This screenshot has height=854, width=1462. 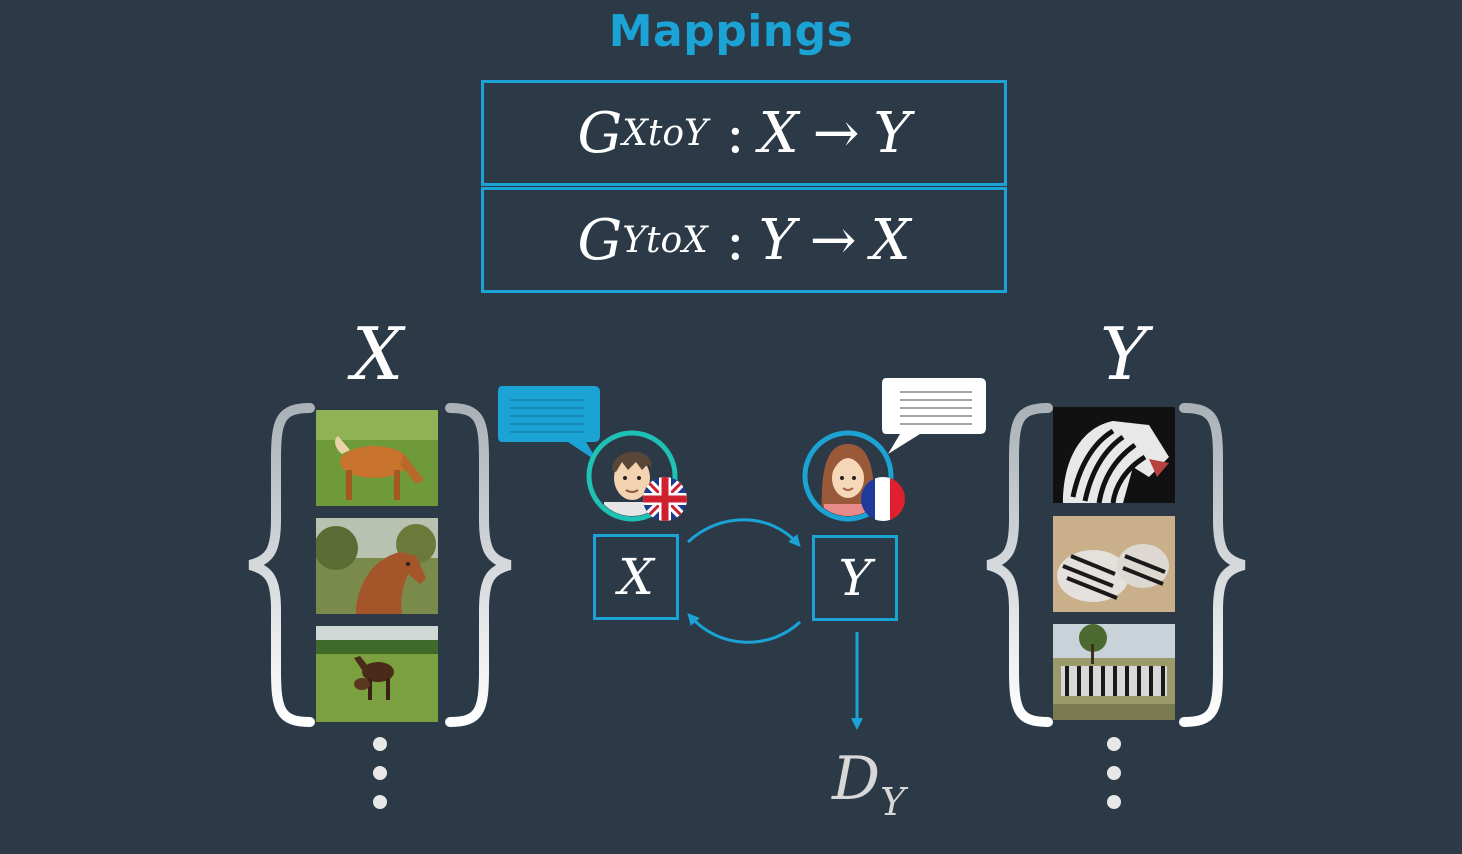 What do you see at coordinates (893, 802) in the screenshot?
I see `discriminator-subscript: Y` at bounding box center [893, 802].